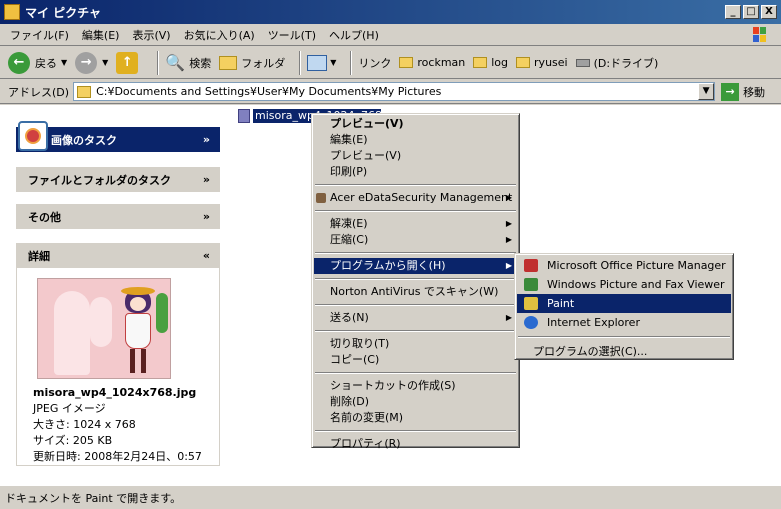 This screenshot has height=509, width=781. I want to click on maximize-button: □, so click(751, 12).